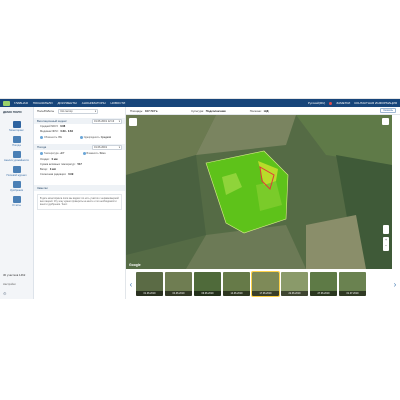  What do you see at coordinates (395, 284) in the screenshot?
I see `chevron-right-icon: ›` at bounding box center [395, 284].